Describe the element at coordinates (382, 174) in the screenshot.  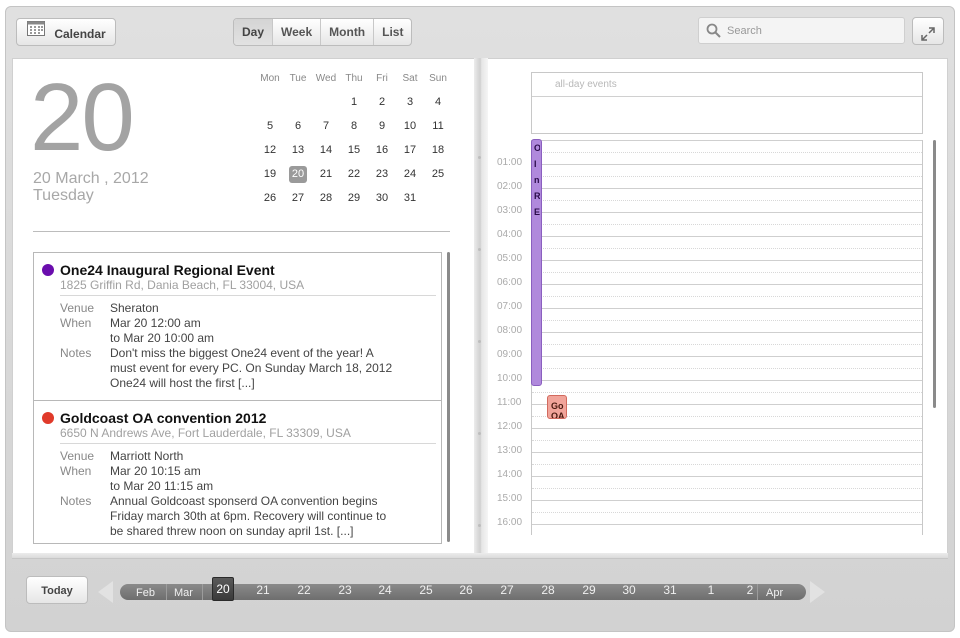
I see `mini-calendar-day: 23` at that location.